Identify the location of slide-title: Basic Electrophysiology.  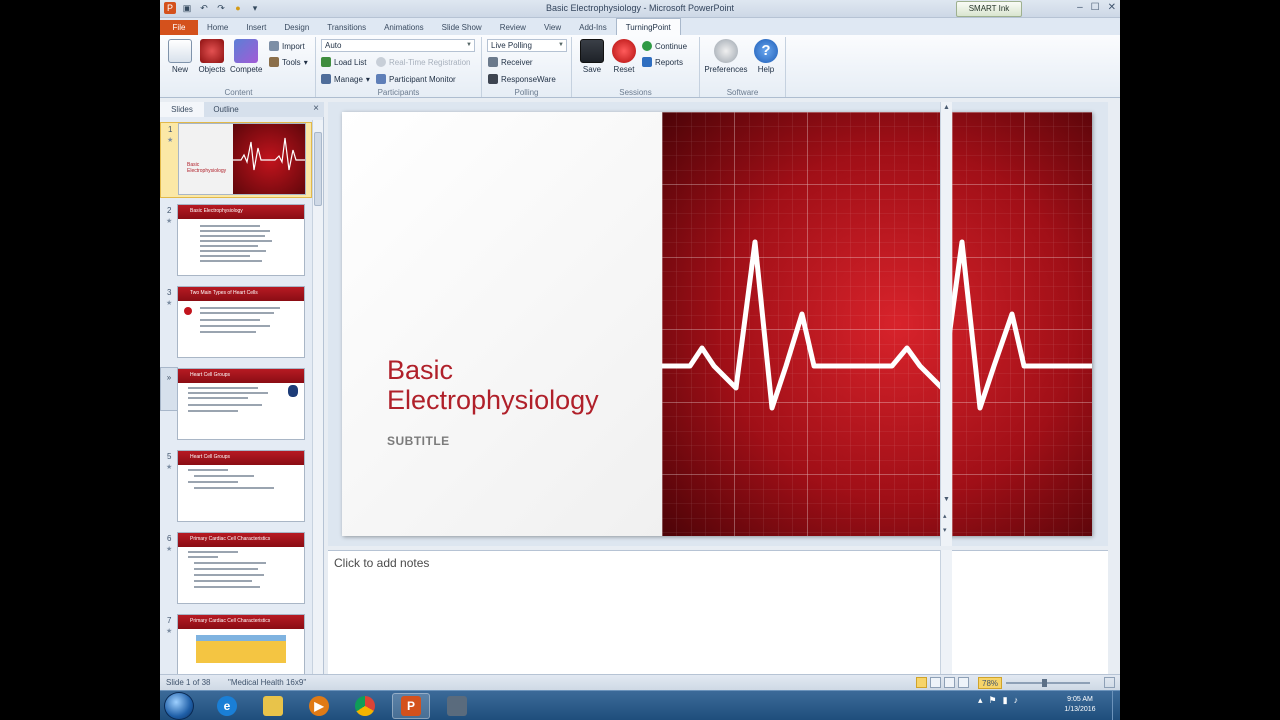
(493, 385).